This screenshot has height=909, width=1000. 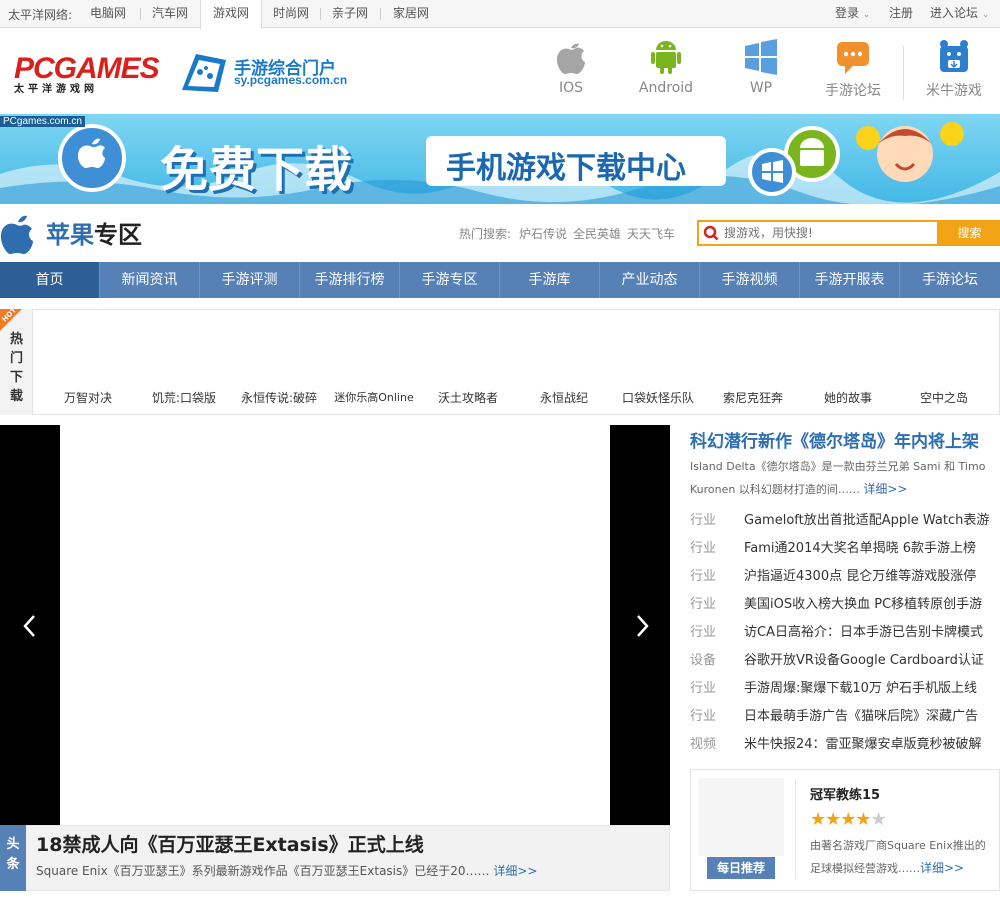 I want to click on daily-pick-more-link: 详细>>, so click(x=942, y=868).